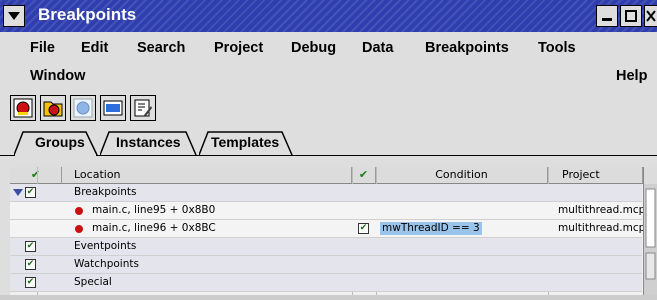 The width and height of the screenshot is (657, 300). Describe the element at coordinates (60, 142) in the screenshot. I see `tab-groups-label: Groups` at that location.